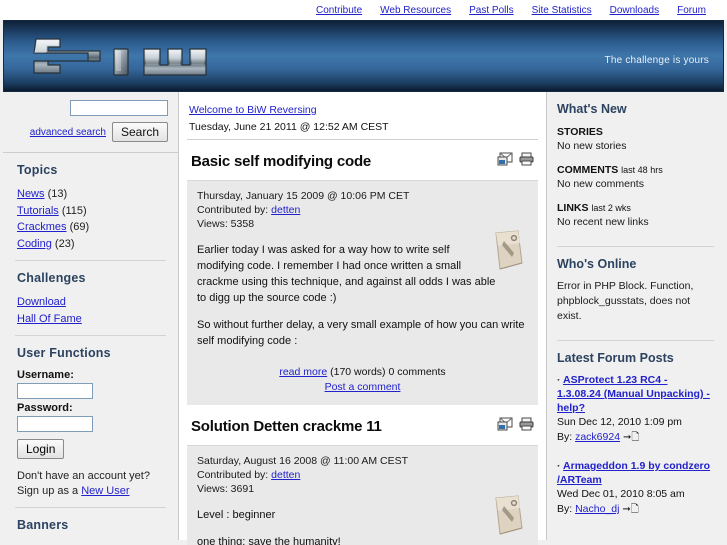  What do you see at coordinates (37, 170) in the screenshot?
I see `topics-heading: Topics` at bounding box center [37, 170].